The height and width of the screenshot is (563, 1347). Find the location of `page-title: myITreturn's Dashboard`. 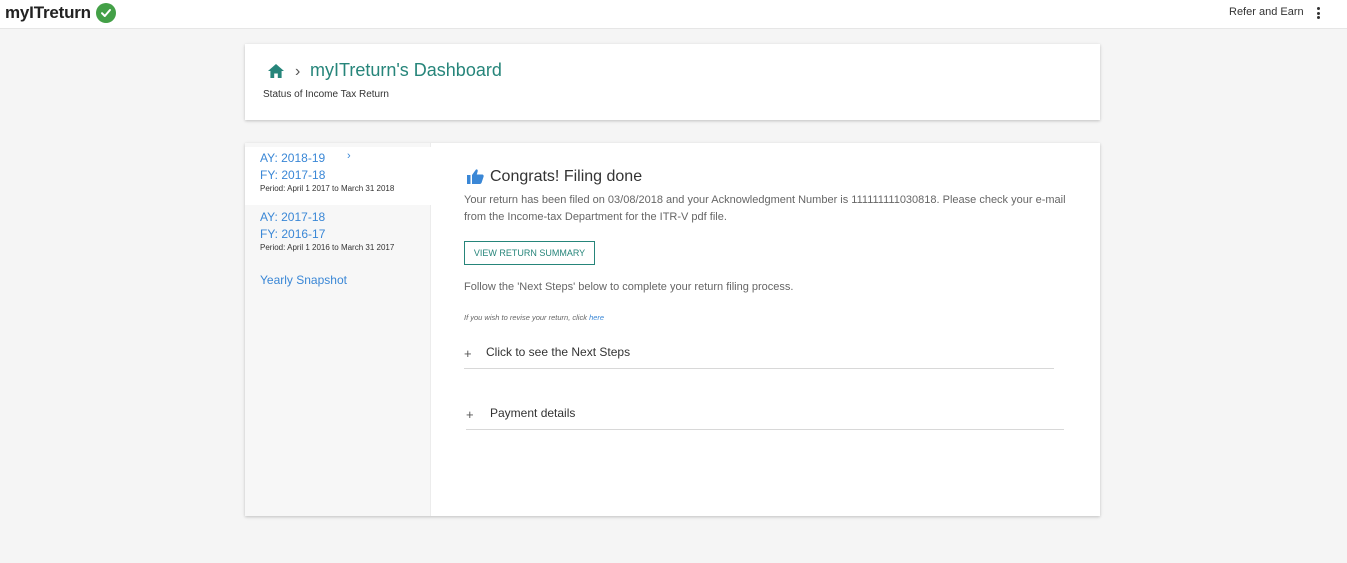

page-title: myITreturn's Dashboard is located at coordinates (406, 70).